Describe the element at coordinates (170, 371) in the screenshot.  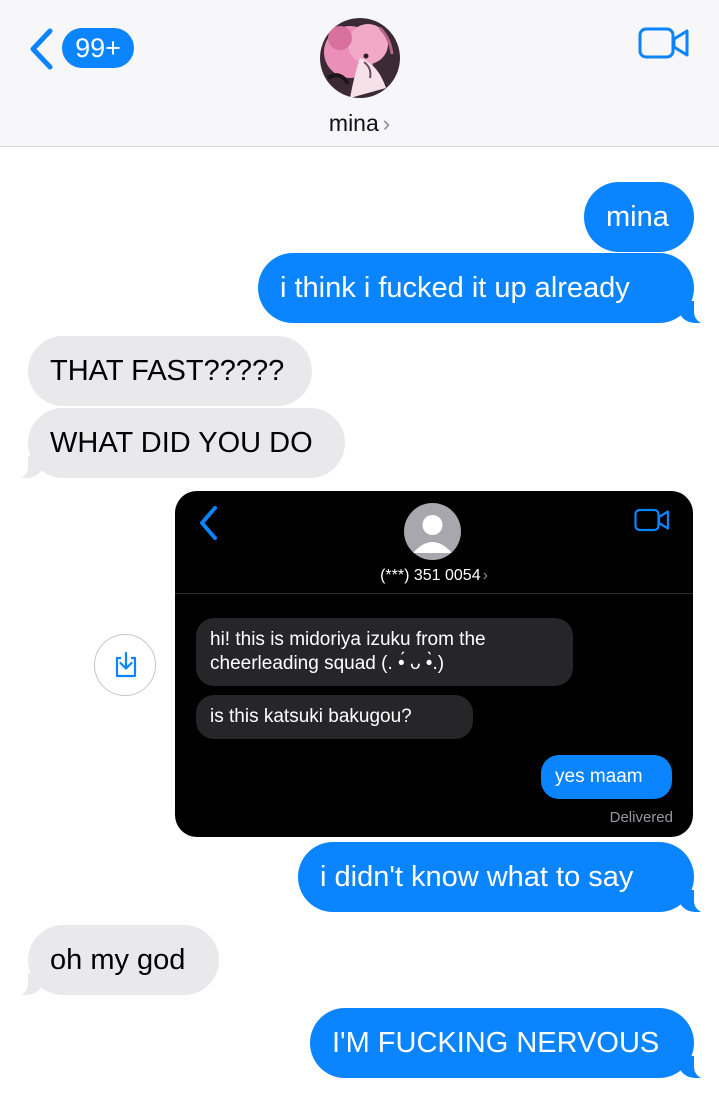
I see `received-message-bubble: THAT FAST?????` at that location.